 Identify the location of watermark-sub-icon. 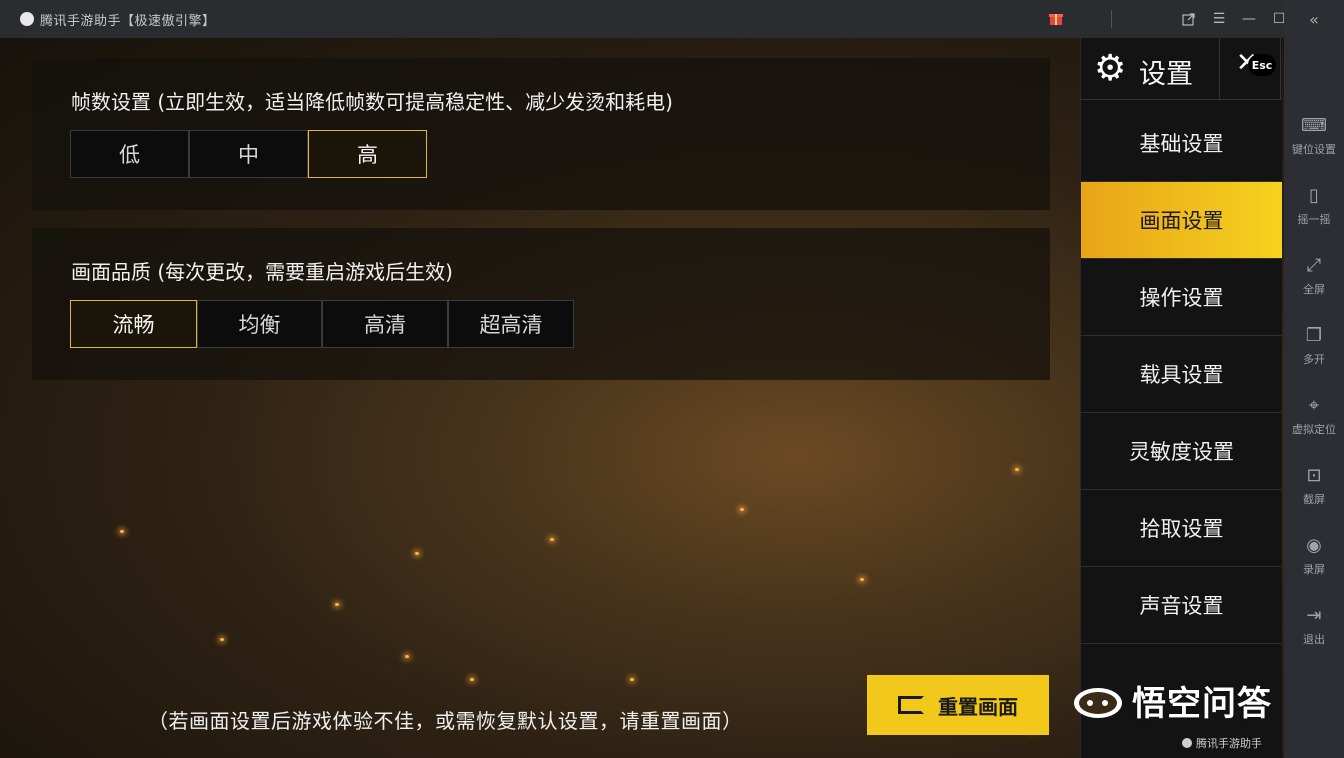
(1187, 743).